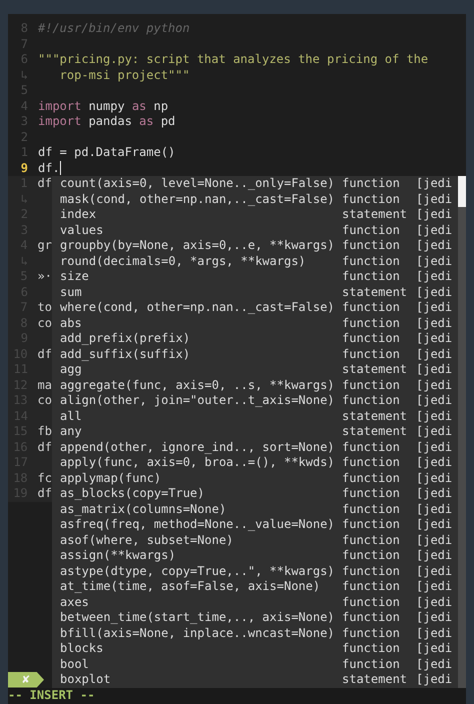 Image resolution: width=474 pixels, height=704 pixels. What do you see at coordinates (255, 230) in the screenshot?
I see `completion-item: values function [jedi` at bounding box center [255, 230].